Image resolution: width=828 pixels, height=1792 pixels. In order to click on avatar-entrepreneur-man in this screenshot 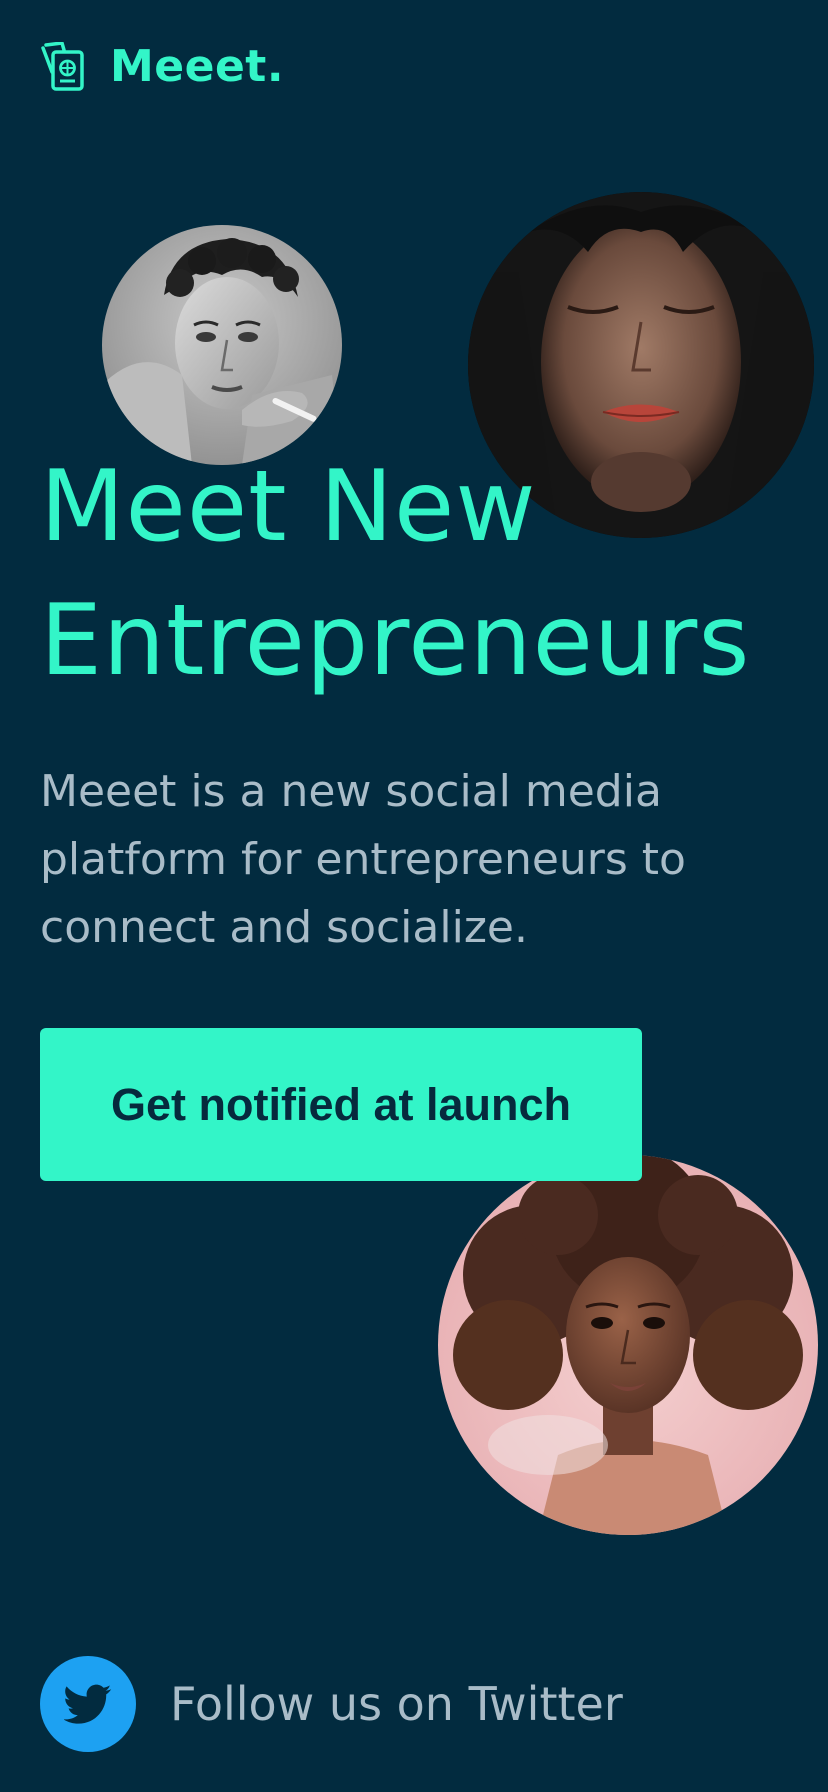, I will do `click(222, 345)`.